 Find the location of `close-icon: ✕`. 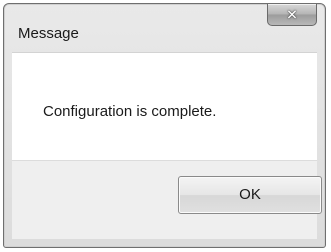

close-icon: ✕ is located at coordinates (292, 13).